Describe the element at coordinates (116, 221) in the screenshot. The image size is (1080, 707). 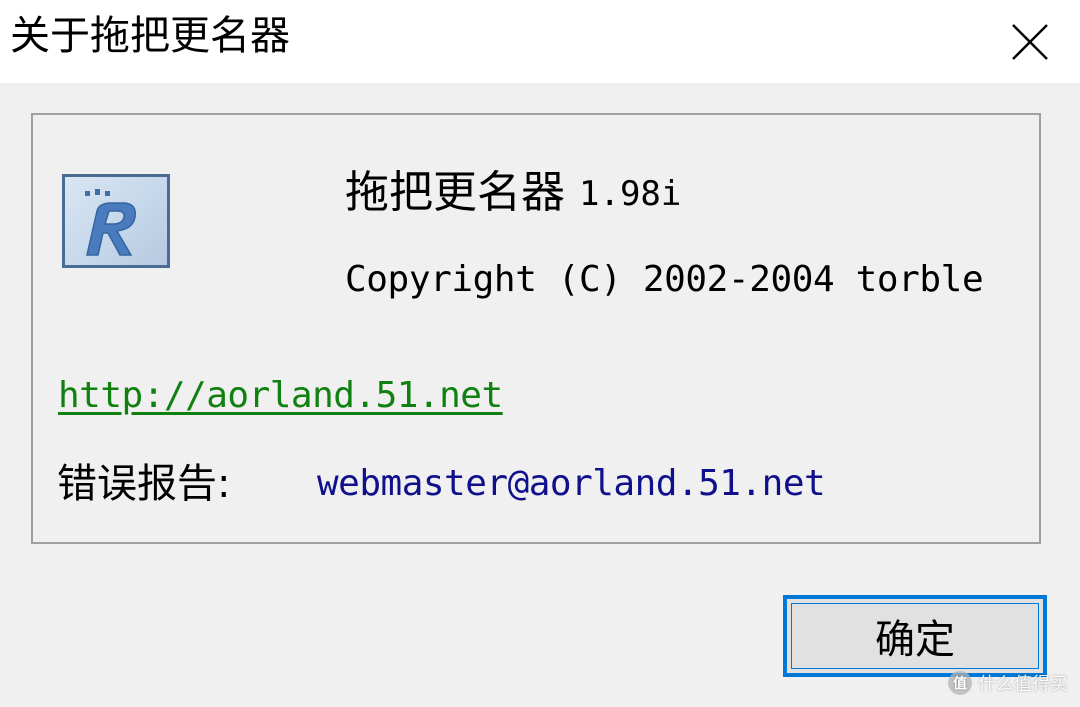
I see `app-logo-icon` at that location.